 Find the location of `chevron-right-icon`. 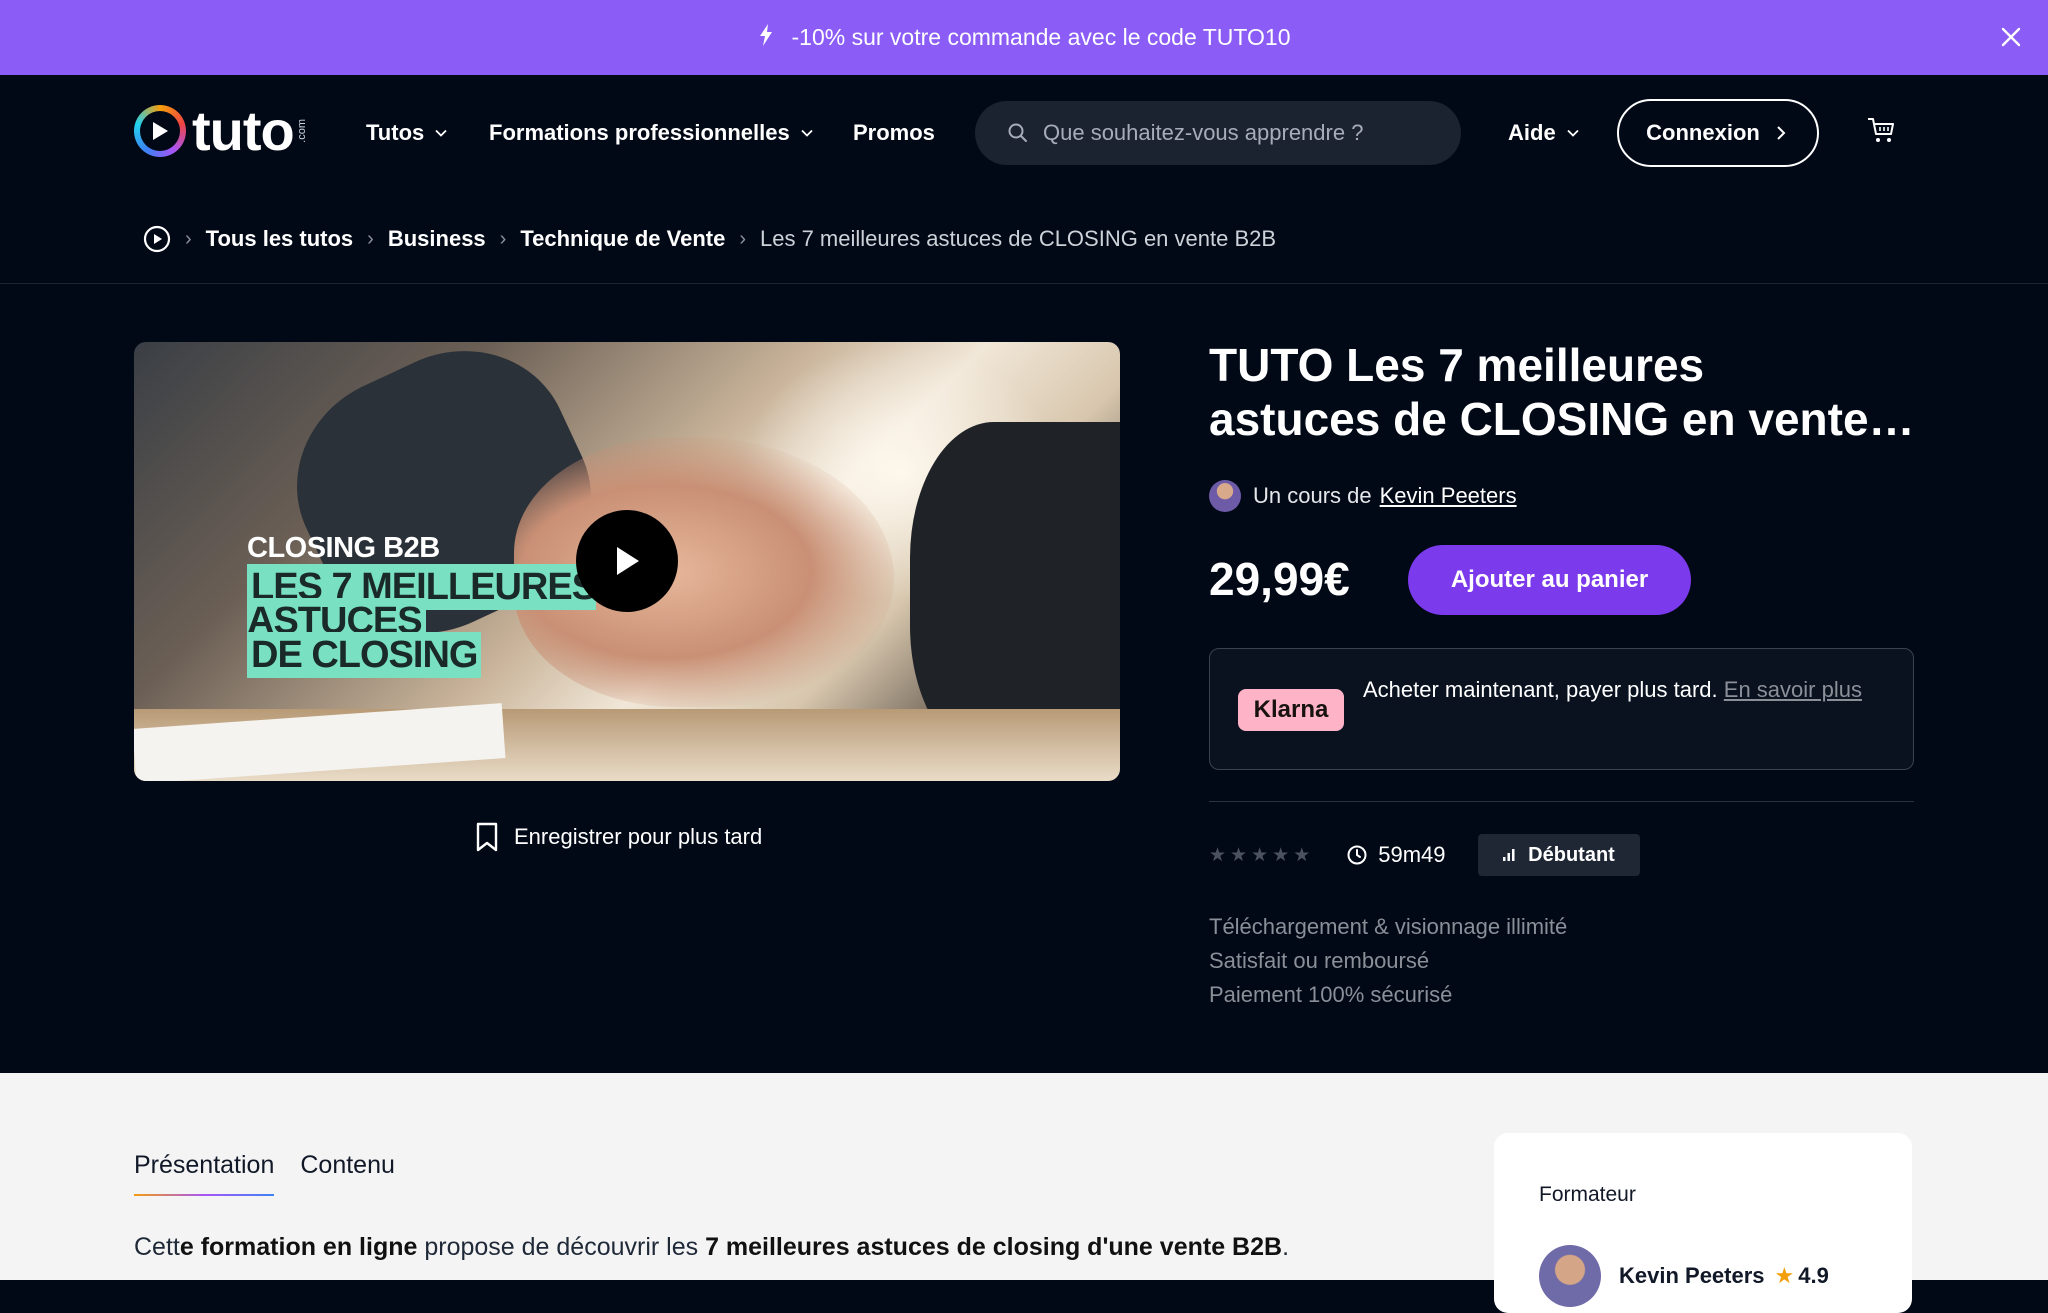

chevron-right-icon is located at coordinates (1781, 133).